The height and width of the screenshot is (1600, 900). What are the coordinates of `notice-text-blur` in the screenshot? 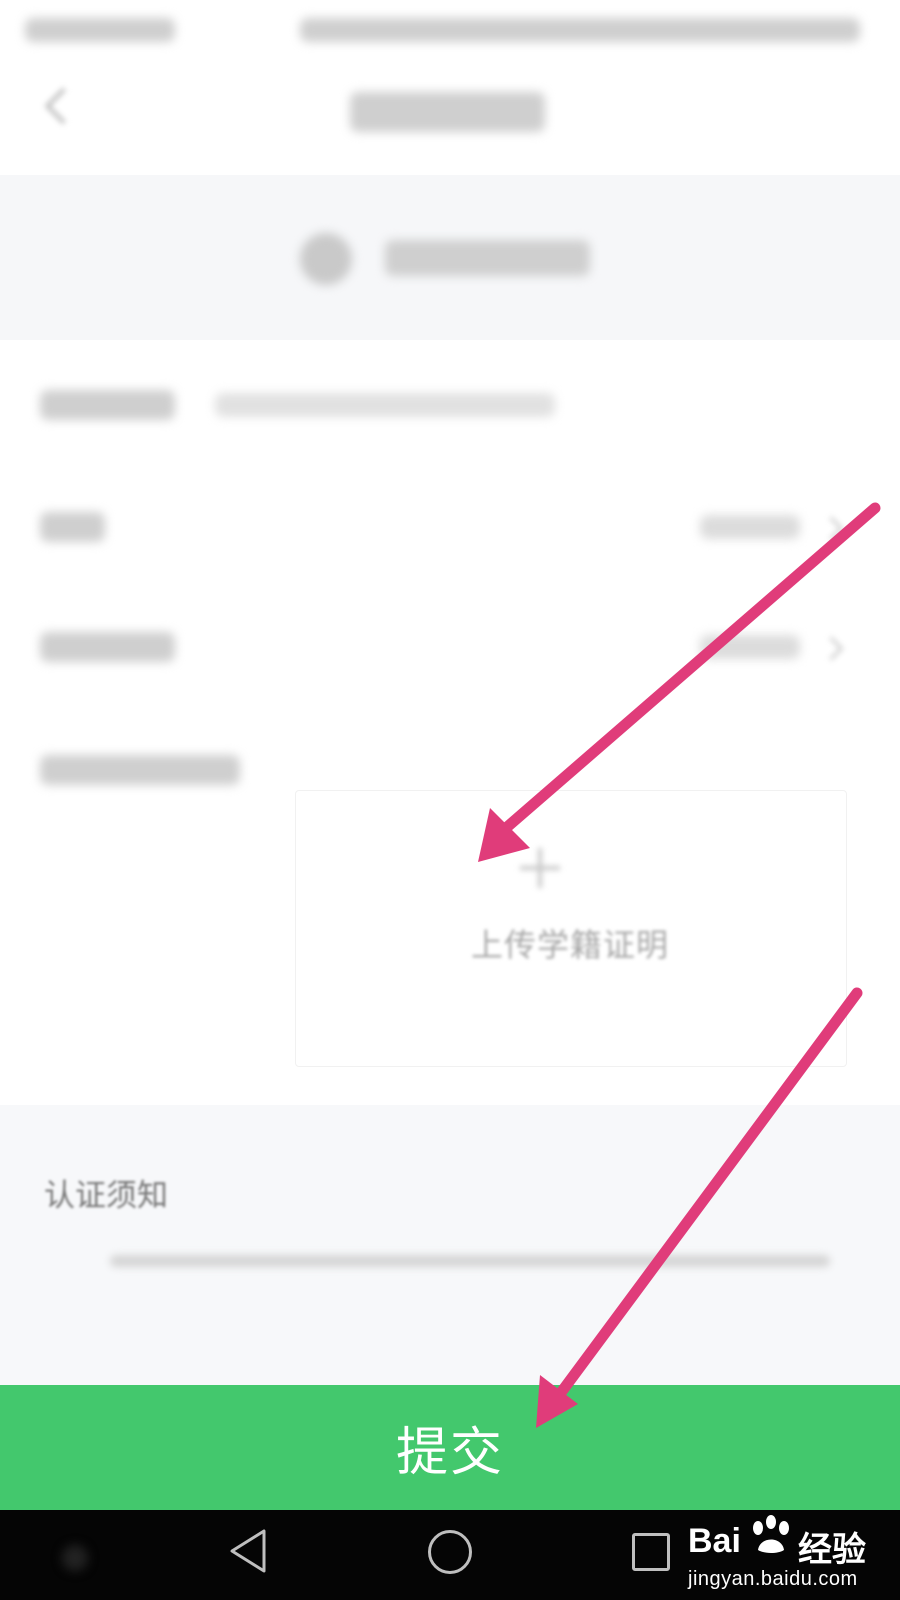 It's located at (470, 1261).